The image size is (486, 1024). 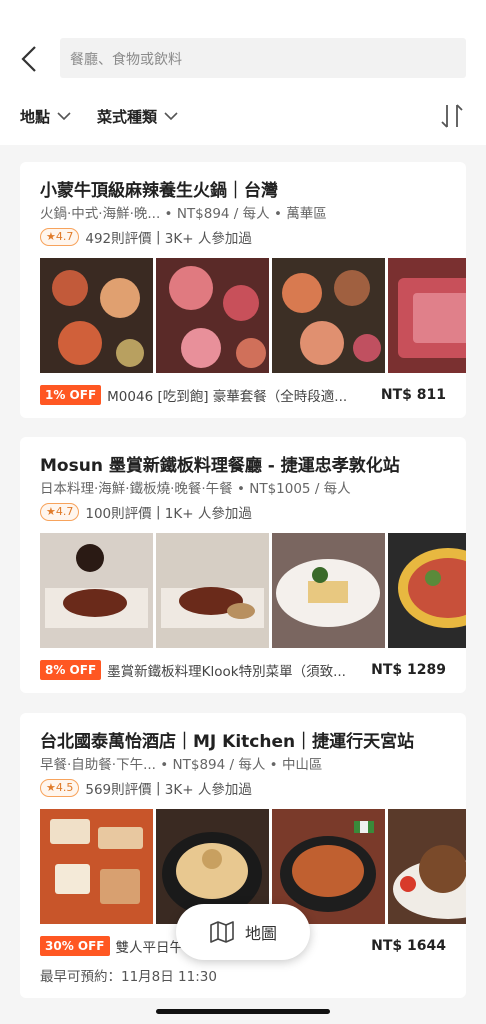 What do you see at coordinates (220, 466) in the screenshot?
I see `restaurant-name: Mosun 墨賞新鐵板料理餐廳 - 捷運忠孝敦化站` at bounding box center [220, 466].